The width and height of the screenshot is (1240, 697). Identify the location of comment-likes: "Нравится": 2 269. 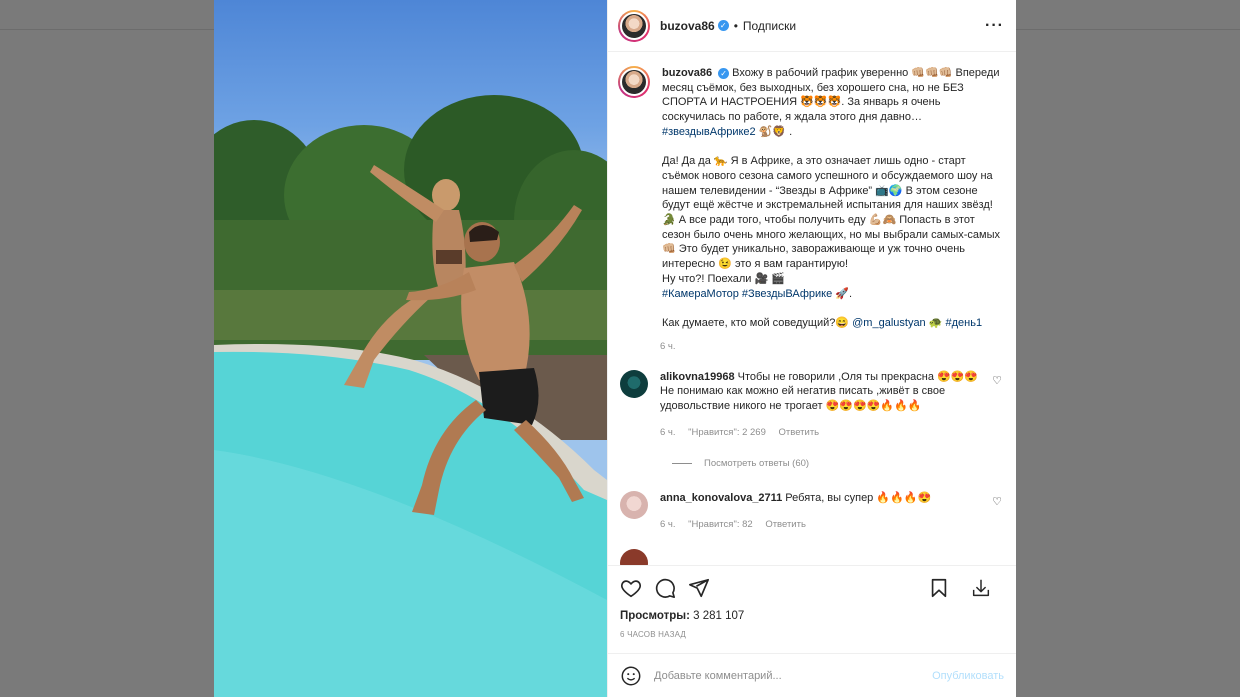
(727, 432).